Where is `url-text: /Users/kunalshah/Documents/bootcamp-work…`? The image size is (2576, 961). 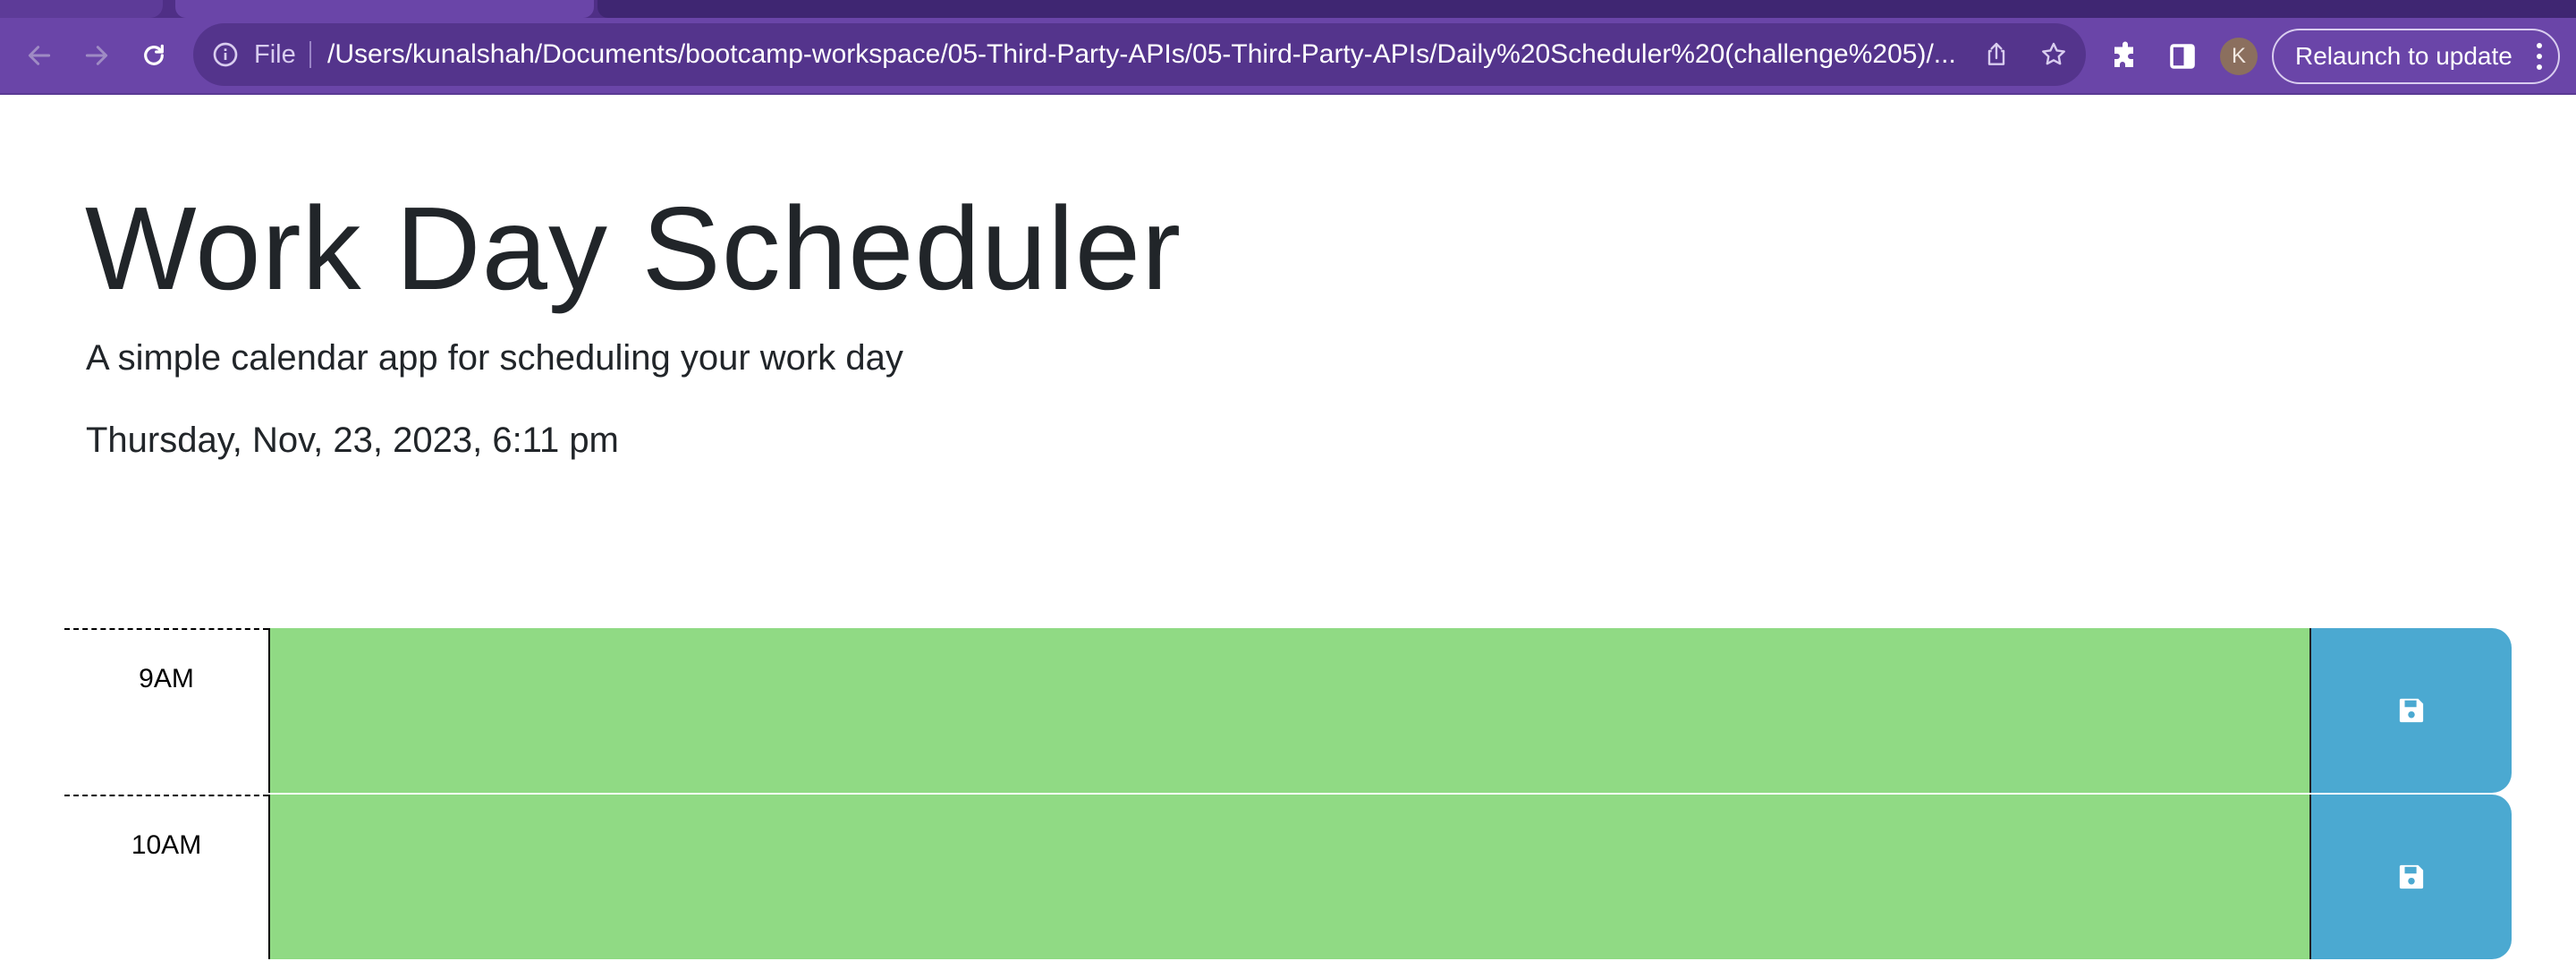
url-text: /Users/kunalshah/Documents/bootcamp-work… is located at coordinates (1150, 54).